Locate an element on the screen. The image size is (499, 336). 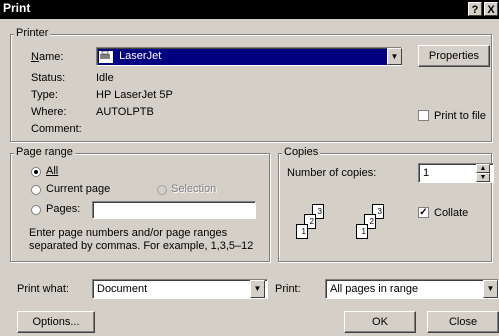
print-to-file-label: Print to file is located at coordinates (460, 116).